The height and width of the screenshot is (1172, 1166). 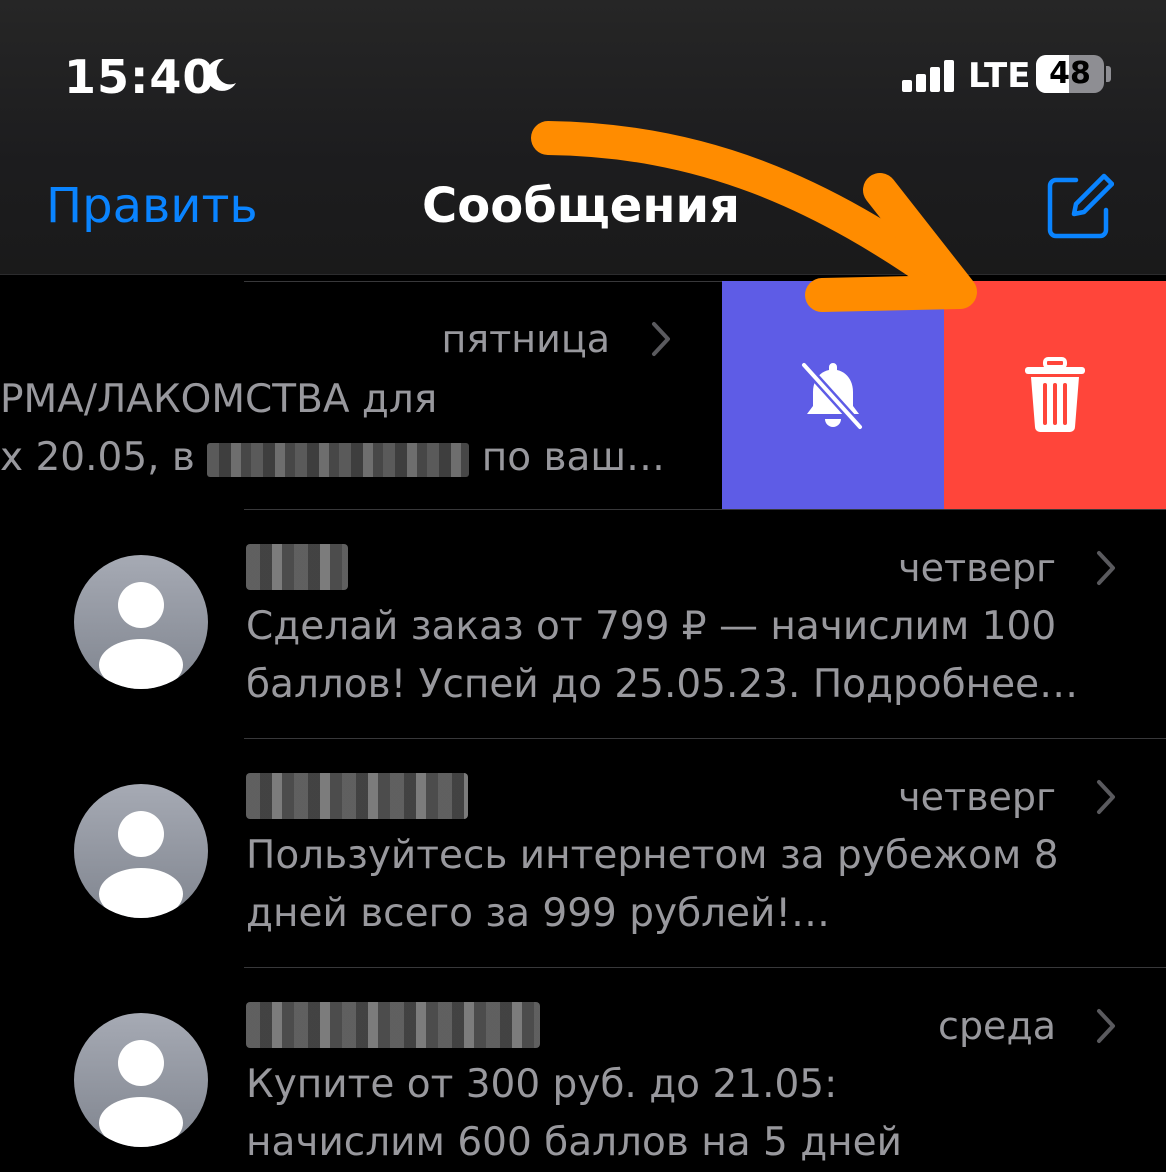 I want to click on row-divider, so click(x=483, y=281).